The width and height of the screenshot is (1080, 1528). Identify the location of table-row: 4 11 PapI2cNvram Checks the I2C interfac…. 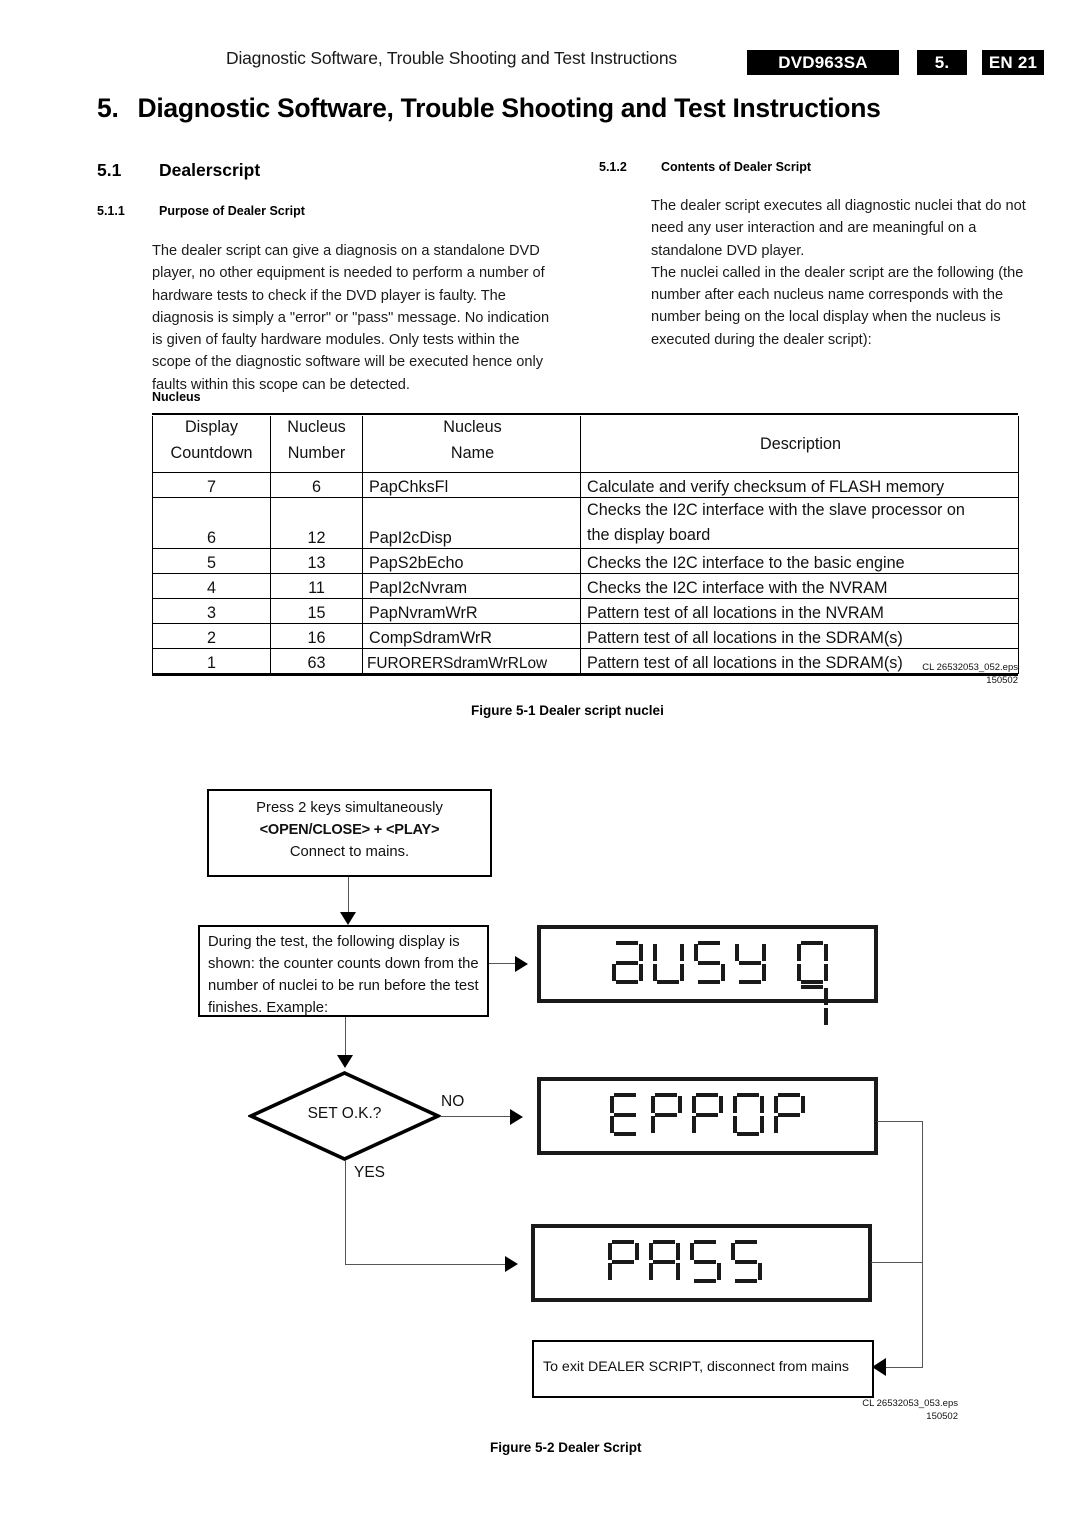
(585, 585).